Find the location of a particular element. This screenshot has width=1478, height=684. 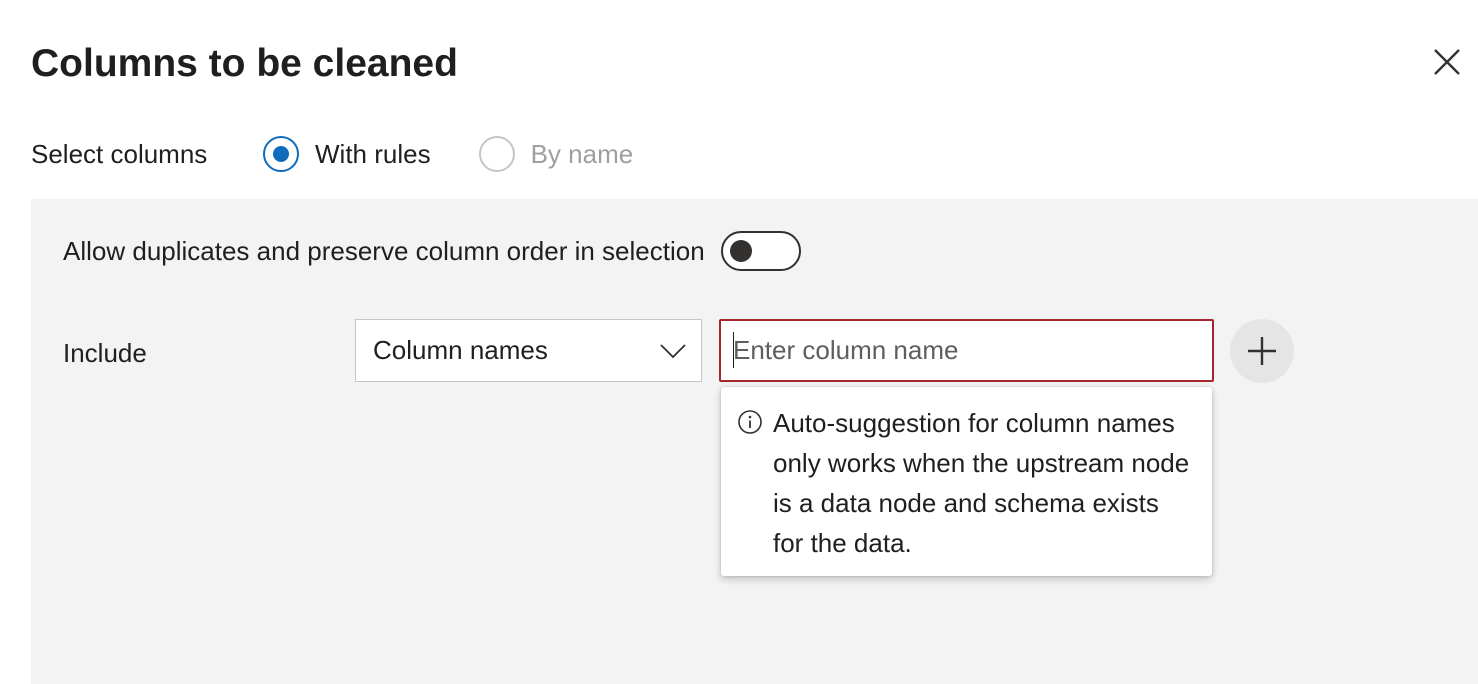

duplicates-toggle is located at coordinates (760, 251).